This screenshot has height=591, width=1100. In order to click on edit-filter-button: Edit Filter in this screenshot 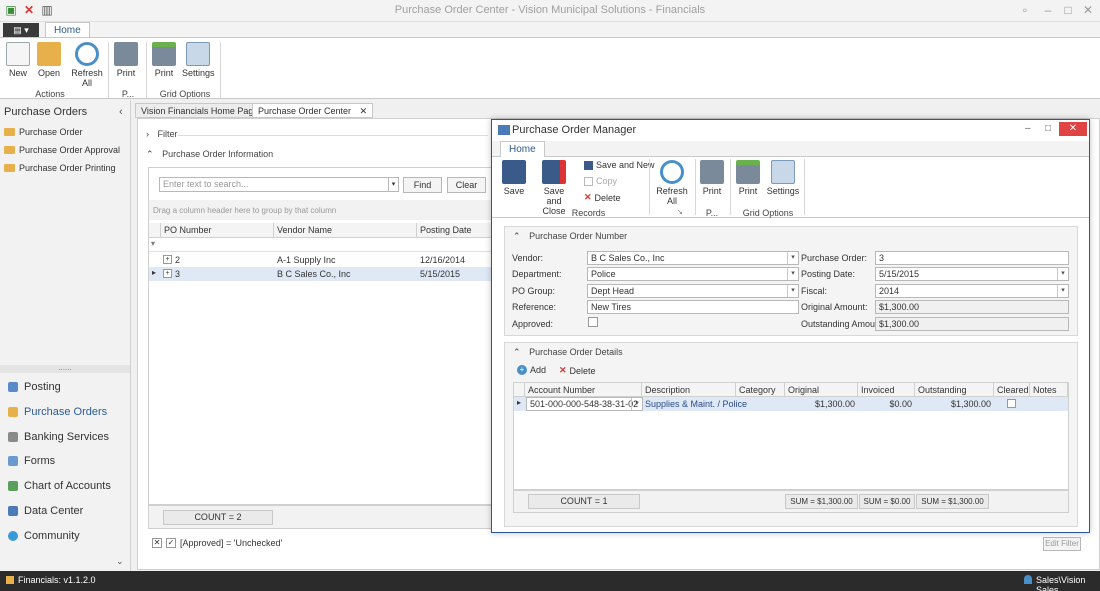, I will do `click(1062, 544)`.